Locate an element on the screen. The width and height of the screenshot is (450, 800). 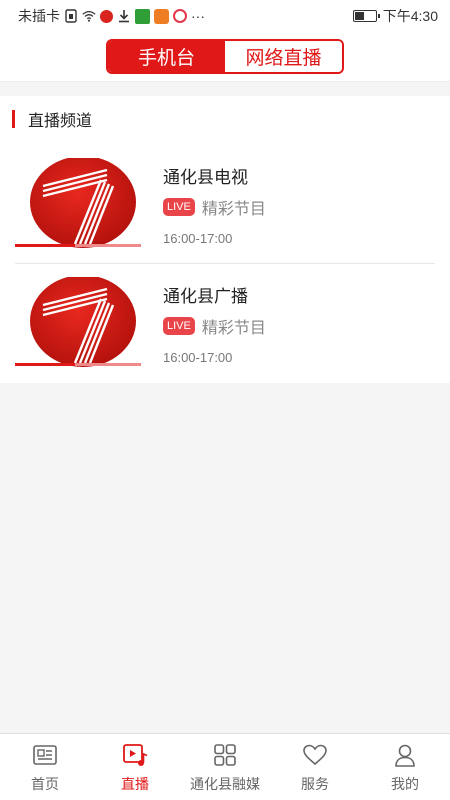
live-video-icon is located at coordinates (135, 755).